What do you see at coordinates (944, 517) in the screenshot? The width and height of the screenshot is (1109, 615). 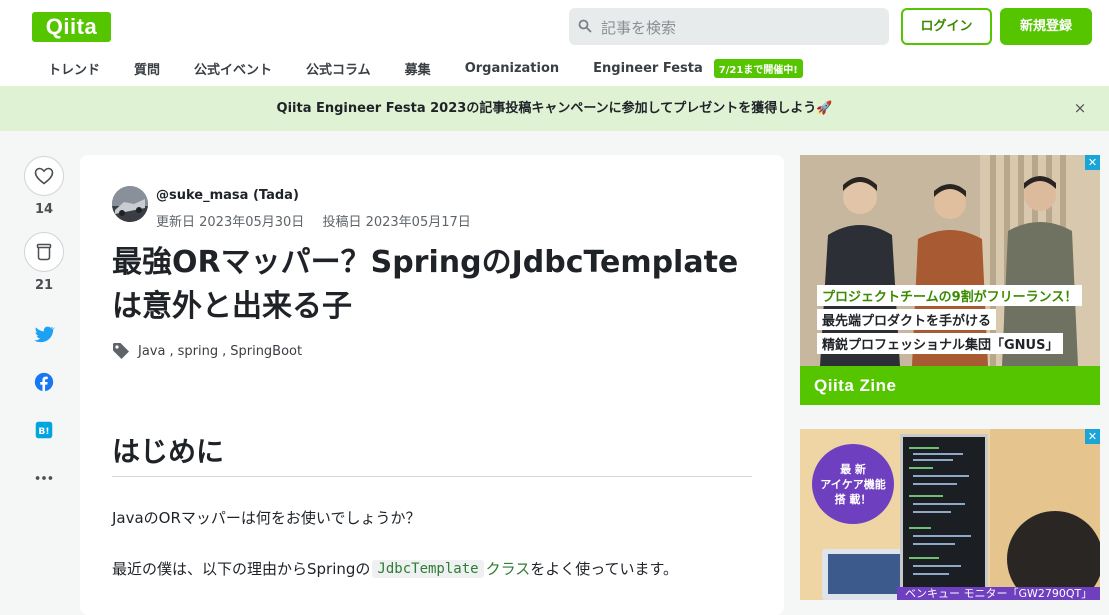 I see `monitor-illustration` at bounding box center [944, 517].